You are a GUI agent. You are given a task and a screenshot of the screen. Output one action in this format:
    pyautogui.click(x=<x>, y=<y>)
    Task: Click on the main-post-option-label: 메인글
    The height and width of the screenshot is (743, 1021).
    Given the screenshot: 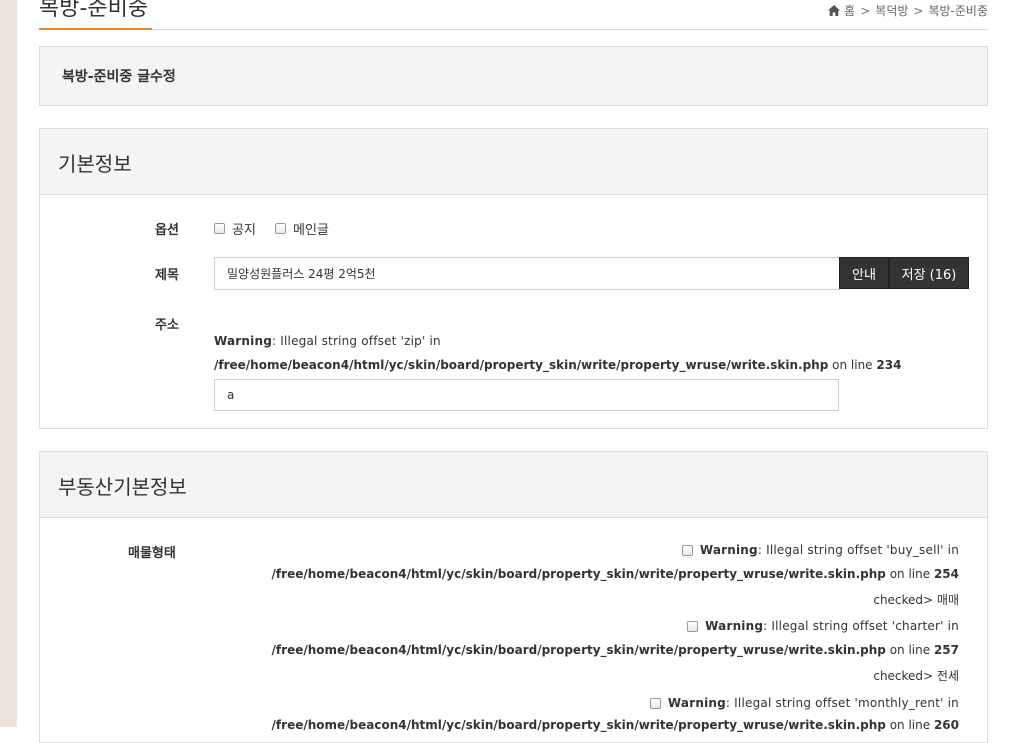 What is the action you would take?
    pyautogui.click(x=311, y=230)
    